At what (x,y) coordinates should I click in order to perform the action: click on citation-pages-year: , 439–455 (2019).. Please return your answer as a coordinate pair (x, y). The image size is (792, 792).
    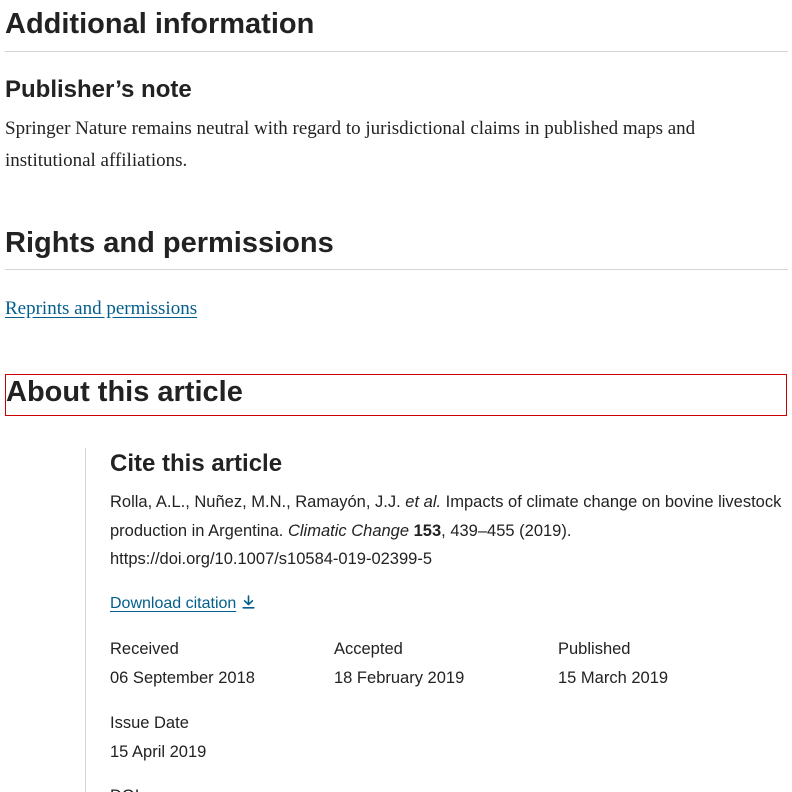
    Looking at the image, I should click on (506, 530).